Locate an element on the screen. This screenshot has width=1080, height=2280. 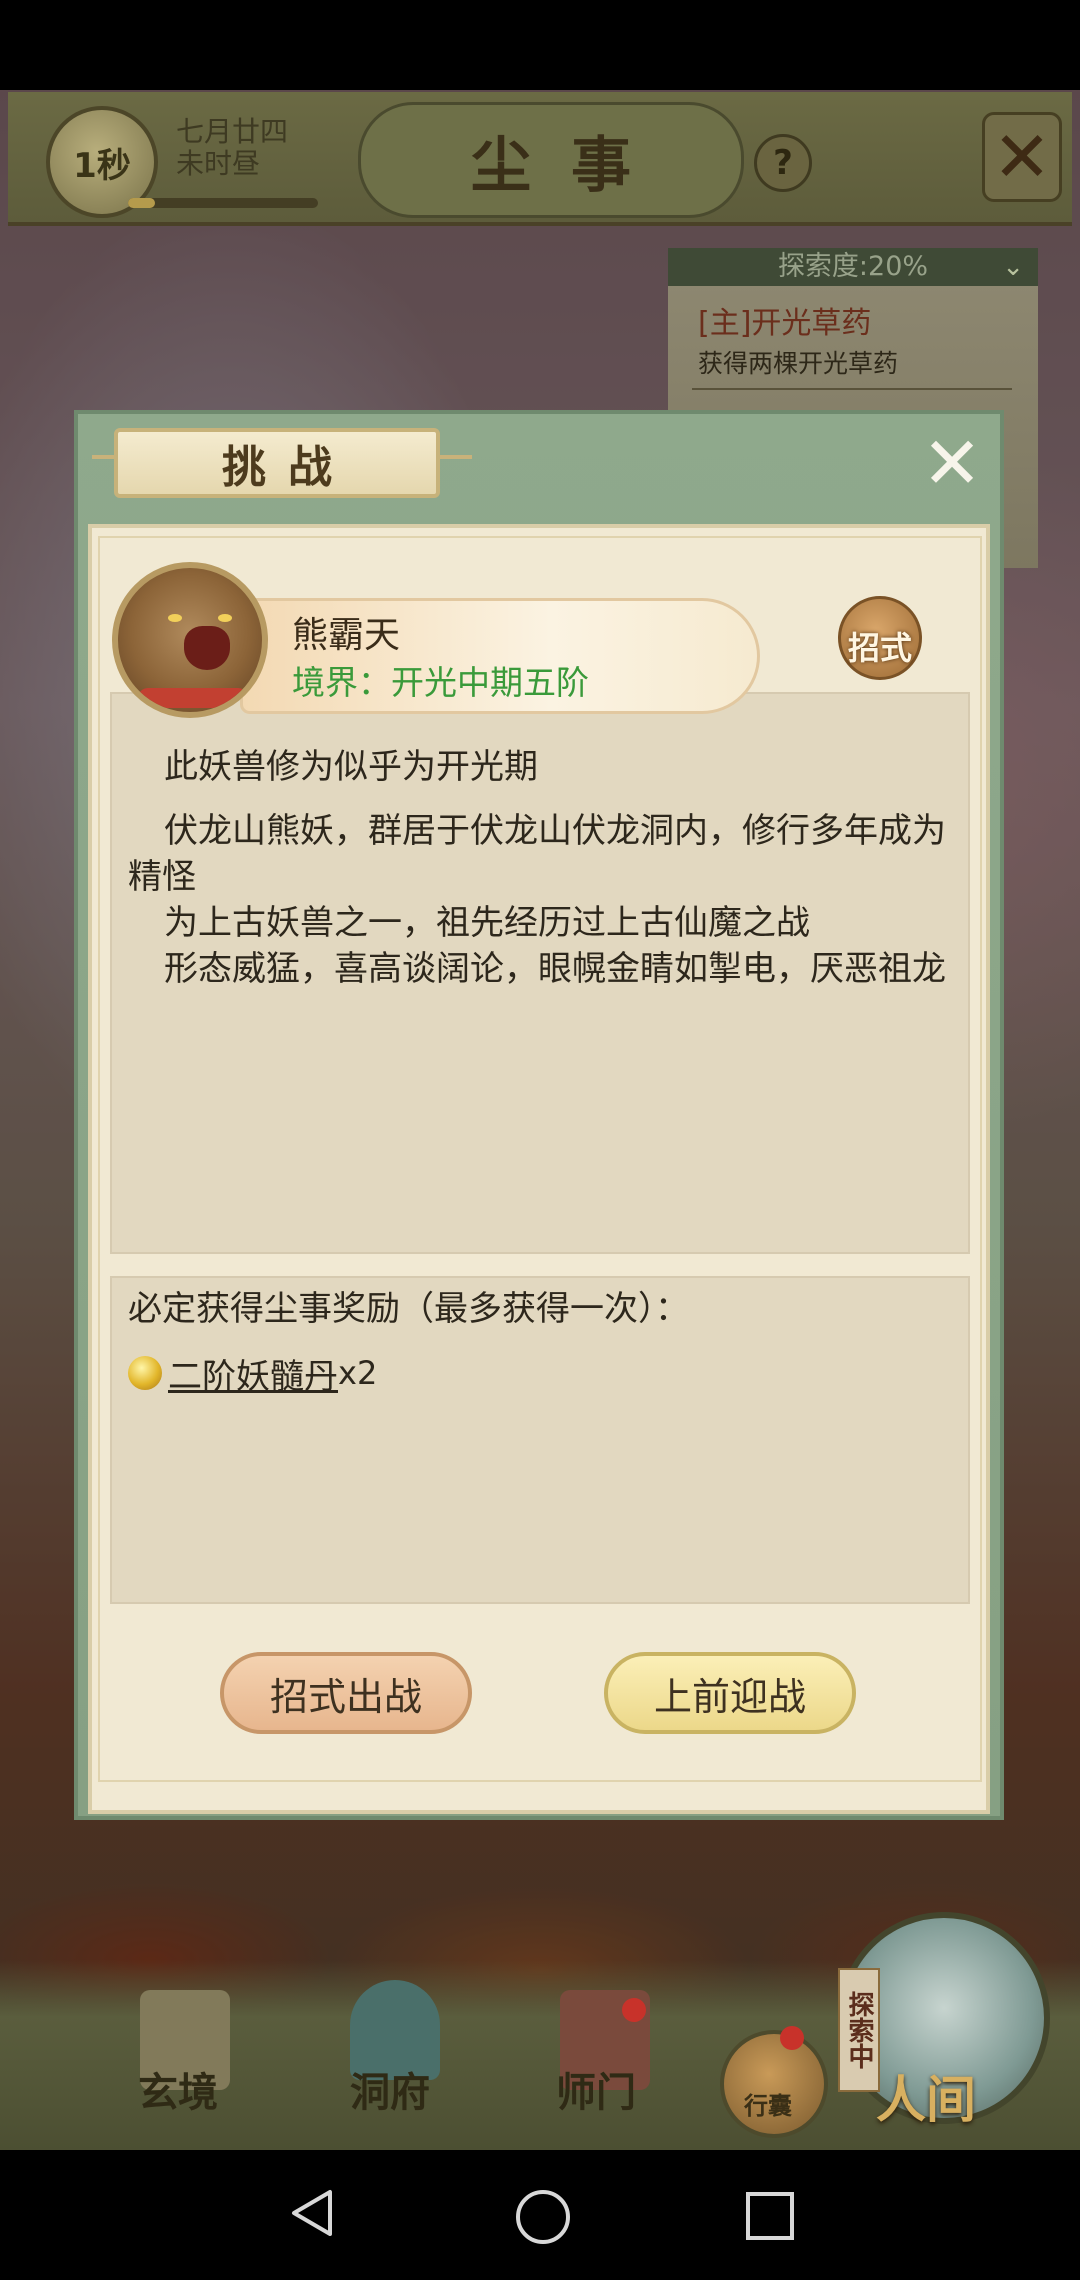
nav-item-dongfu: 洞府 is located at coordinates (390, 2089).